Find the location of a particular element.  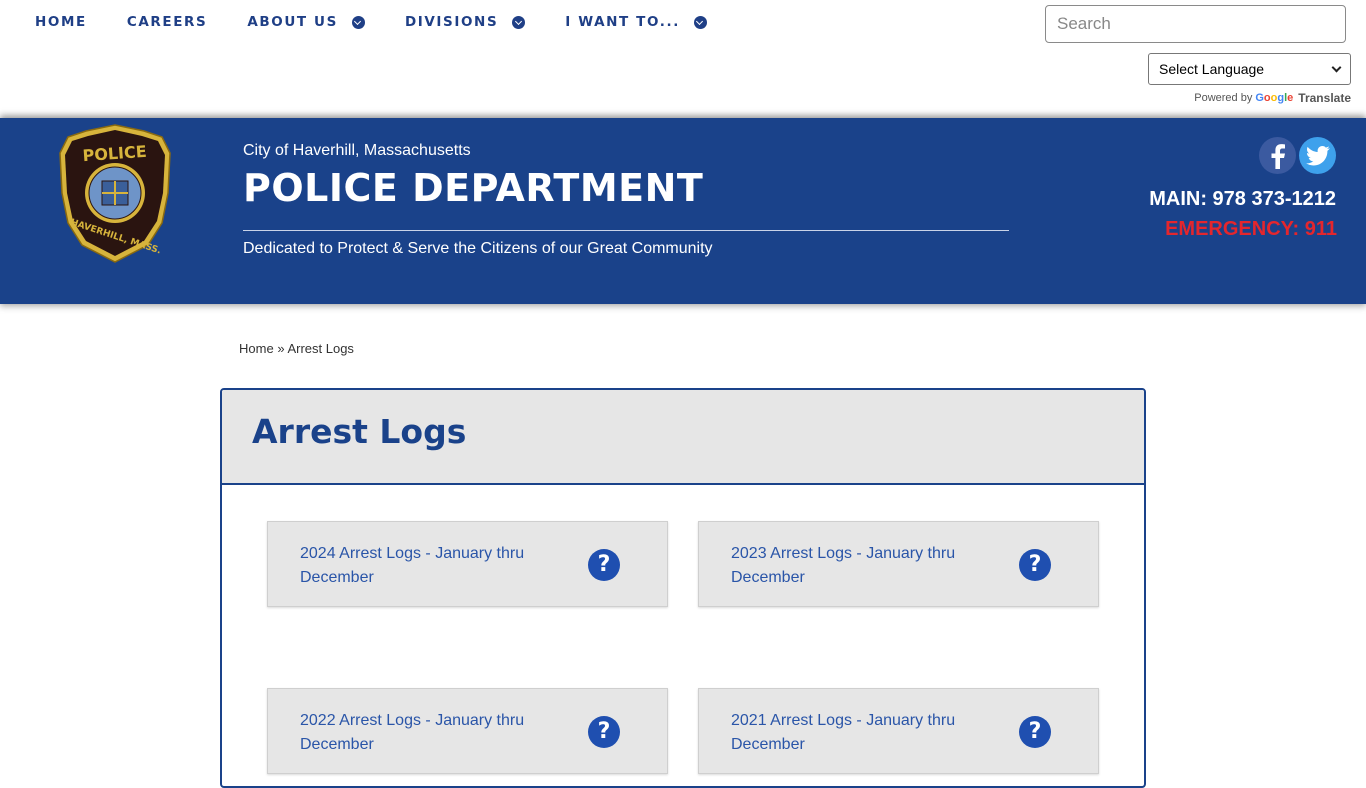

twitter-icon is located at coordinates (1317, 155).